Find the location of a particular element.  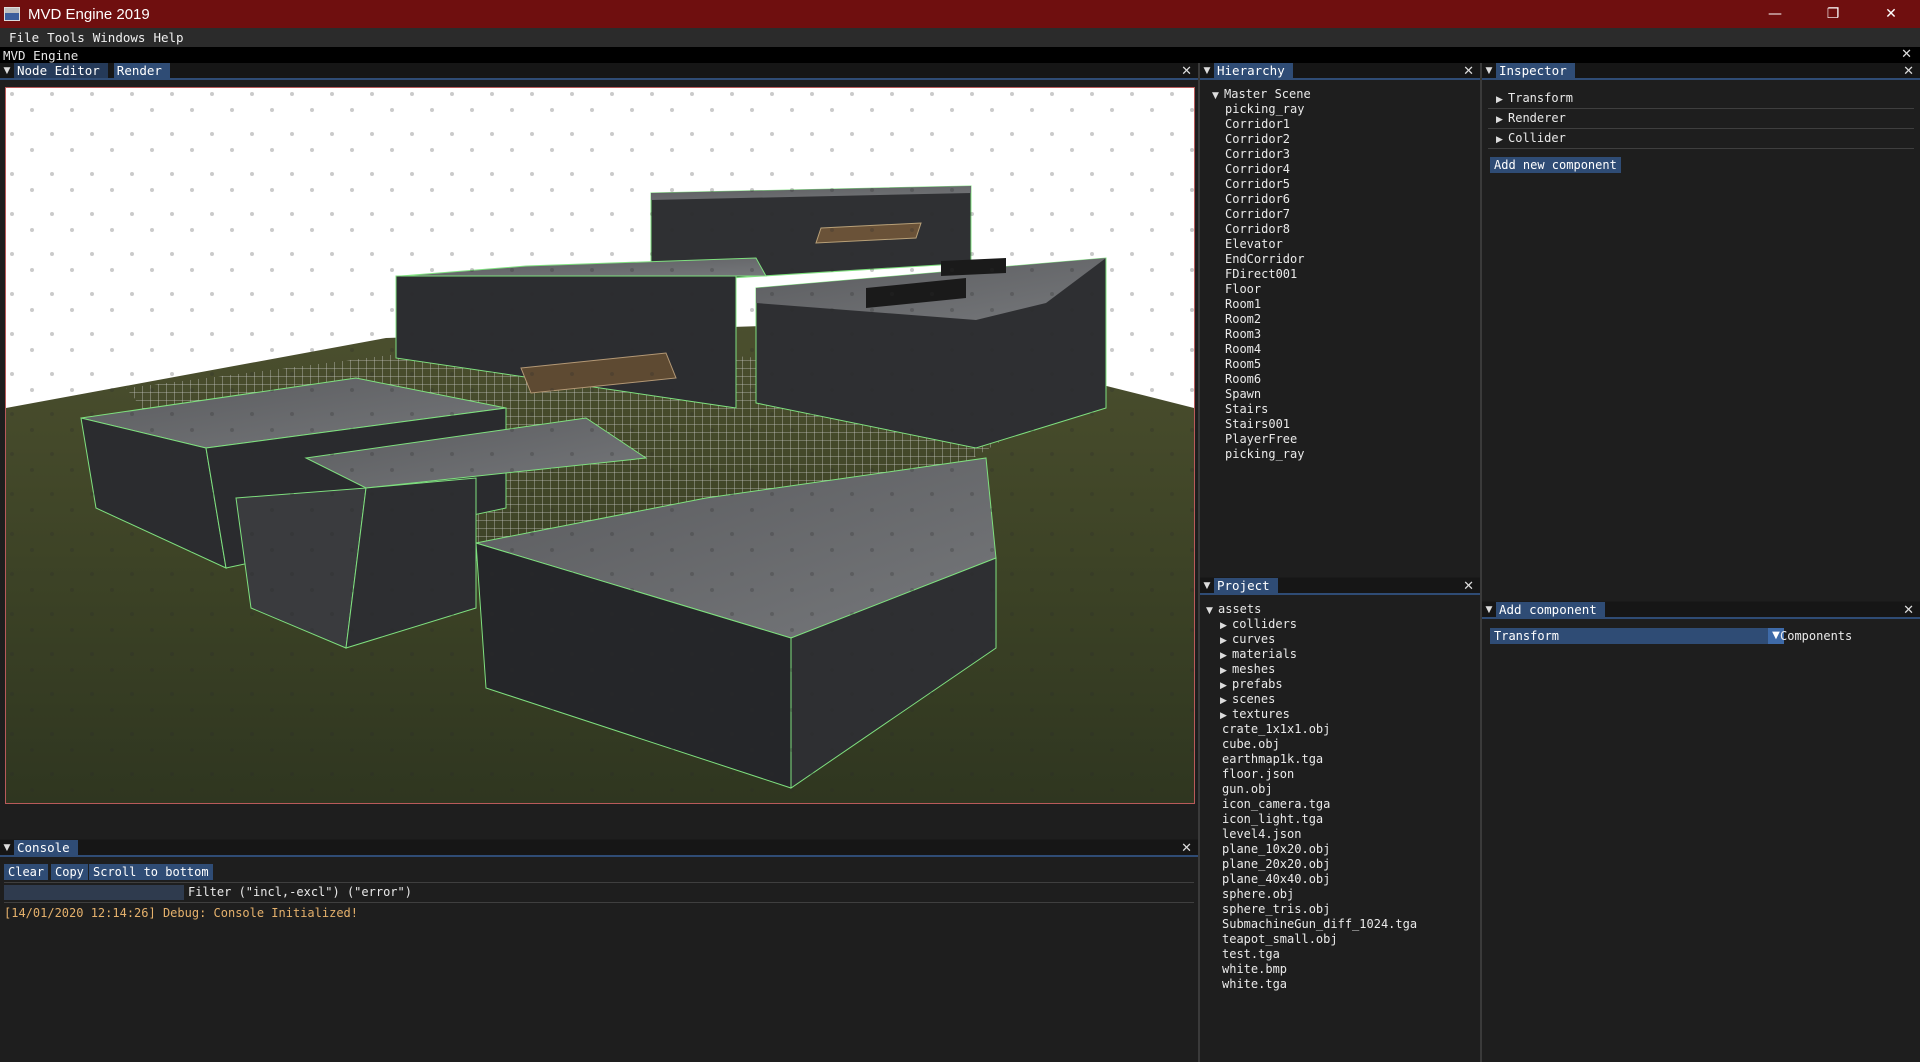

component-renderer: ▶ Renderer is located at coordinates (1531, 118).